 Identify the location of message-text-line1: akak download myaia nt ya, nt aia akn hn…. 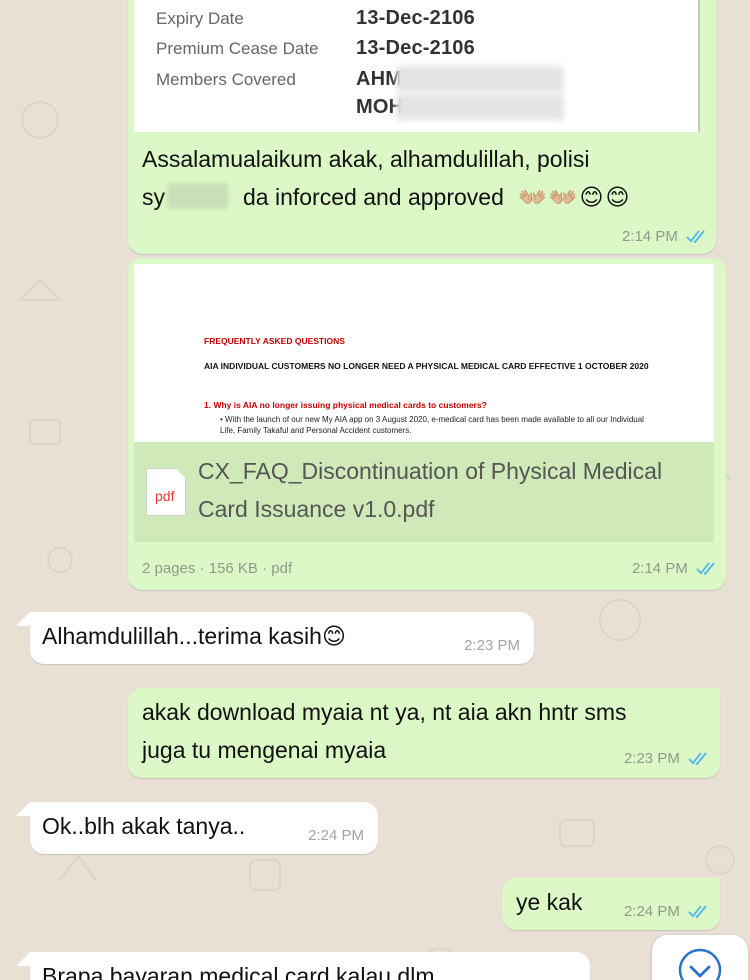
(384, 712).